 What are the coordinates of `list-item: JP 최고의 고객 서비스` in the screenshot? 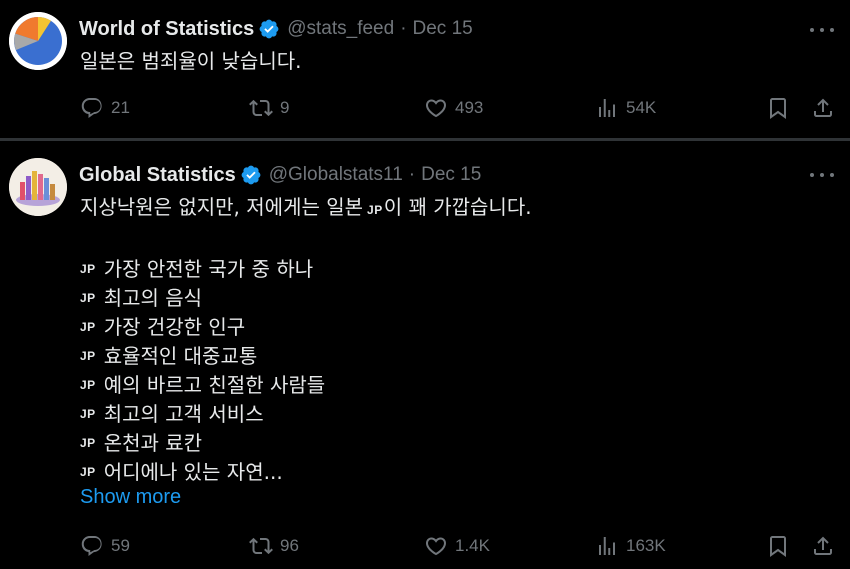 It's located at (202, 412).